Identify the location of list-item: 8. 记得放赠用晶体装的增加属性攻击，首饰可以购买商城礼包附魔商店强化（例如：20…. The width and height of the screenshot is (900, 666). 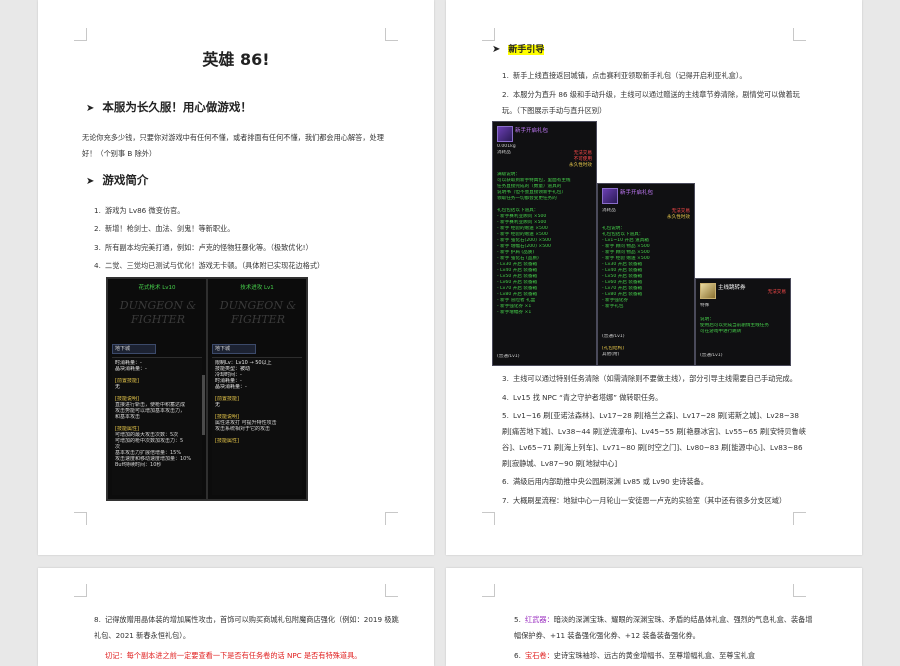
(246, 627).